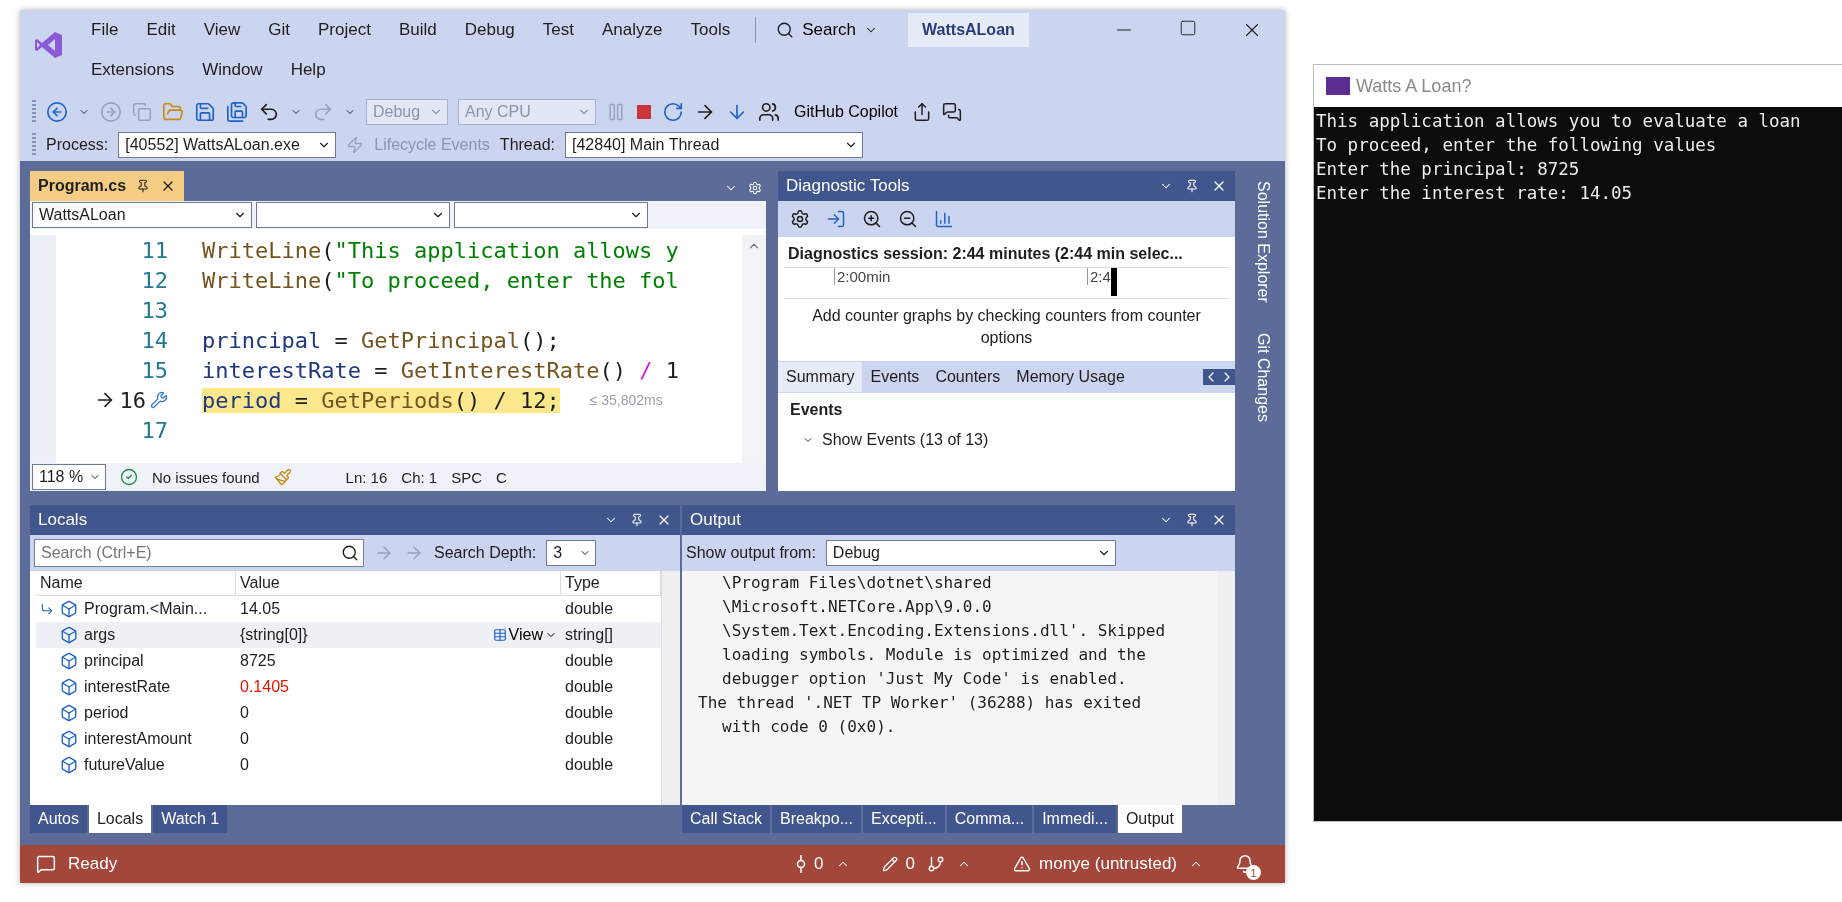  I want to click on tab: Summary, so click(820, 377).